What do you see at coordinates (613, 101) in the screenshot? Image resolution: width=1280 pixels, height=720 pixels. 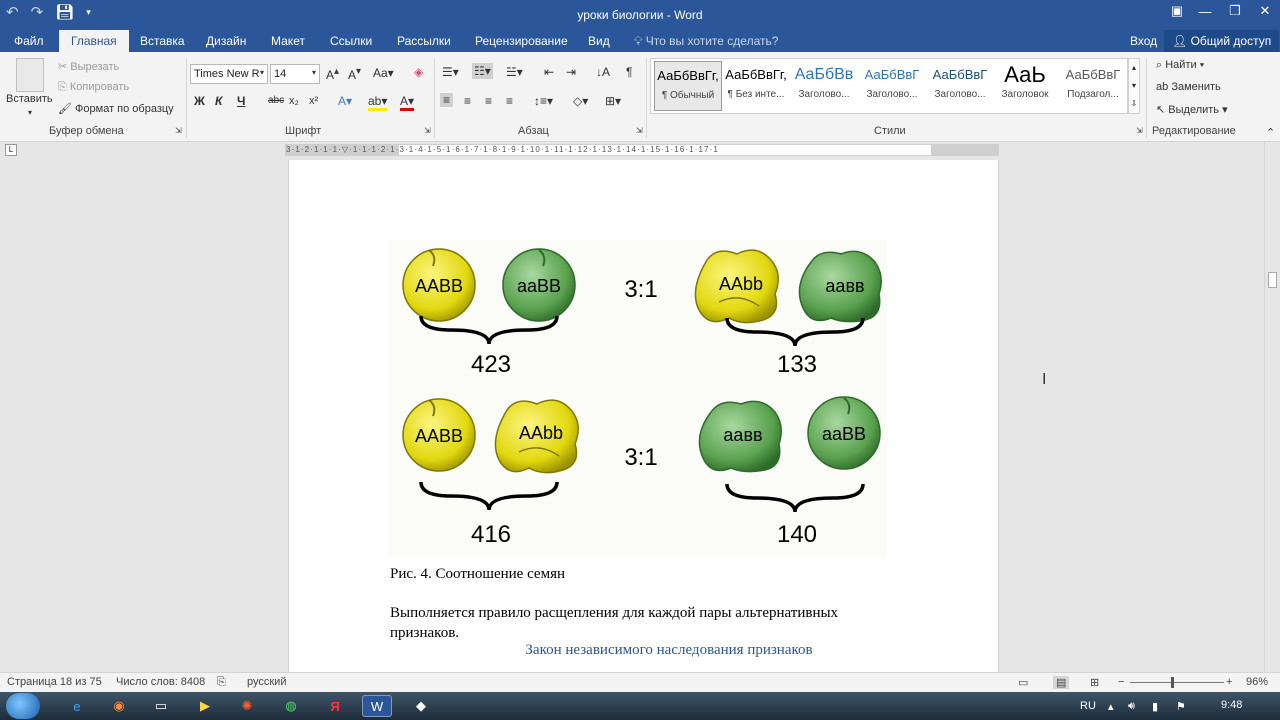 I see `borders-icon: ⊞▾` at bounding box center [613, 101].